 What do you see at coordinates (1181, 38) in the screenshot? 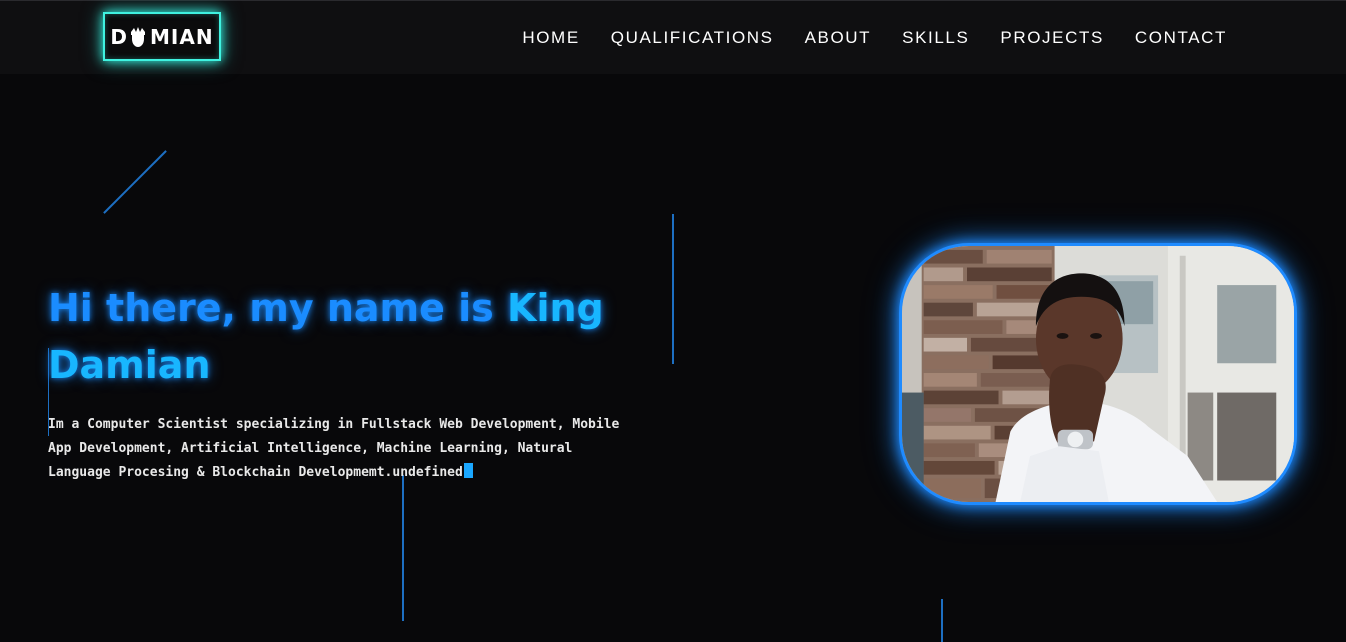
I see `nav-contact: CONTACT` at bounding box center [1181, 38].